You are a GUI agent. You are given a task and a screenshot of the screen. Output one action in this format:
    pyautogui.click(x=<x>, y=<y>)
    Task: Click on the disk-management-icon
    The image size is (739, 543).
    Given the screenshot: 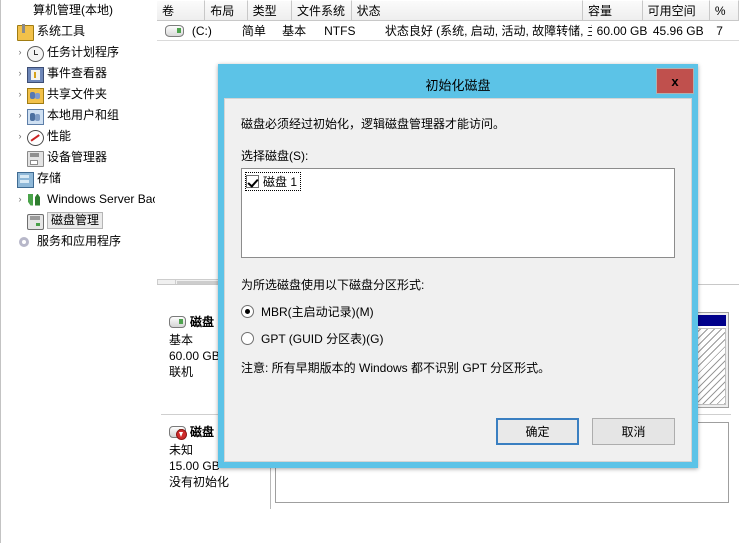 What is the action you would take?
    pyautogui.click(x=35, y=221)
    